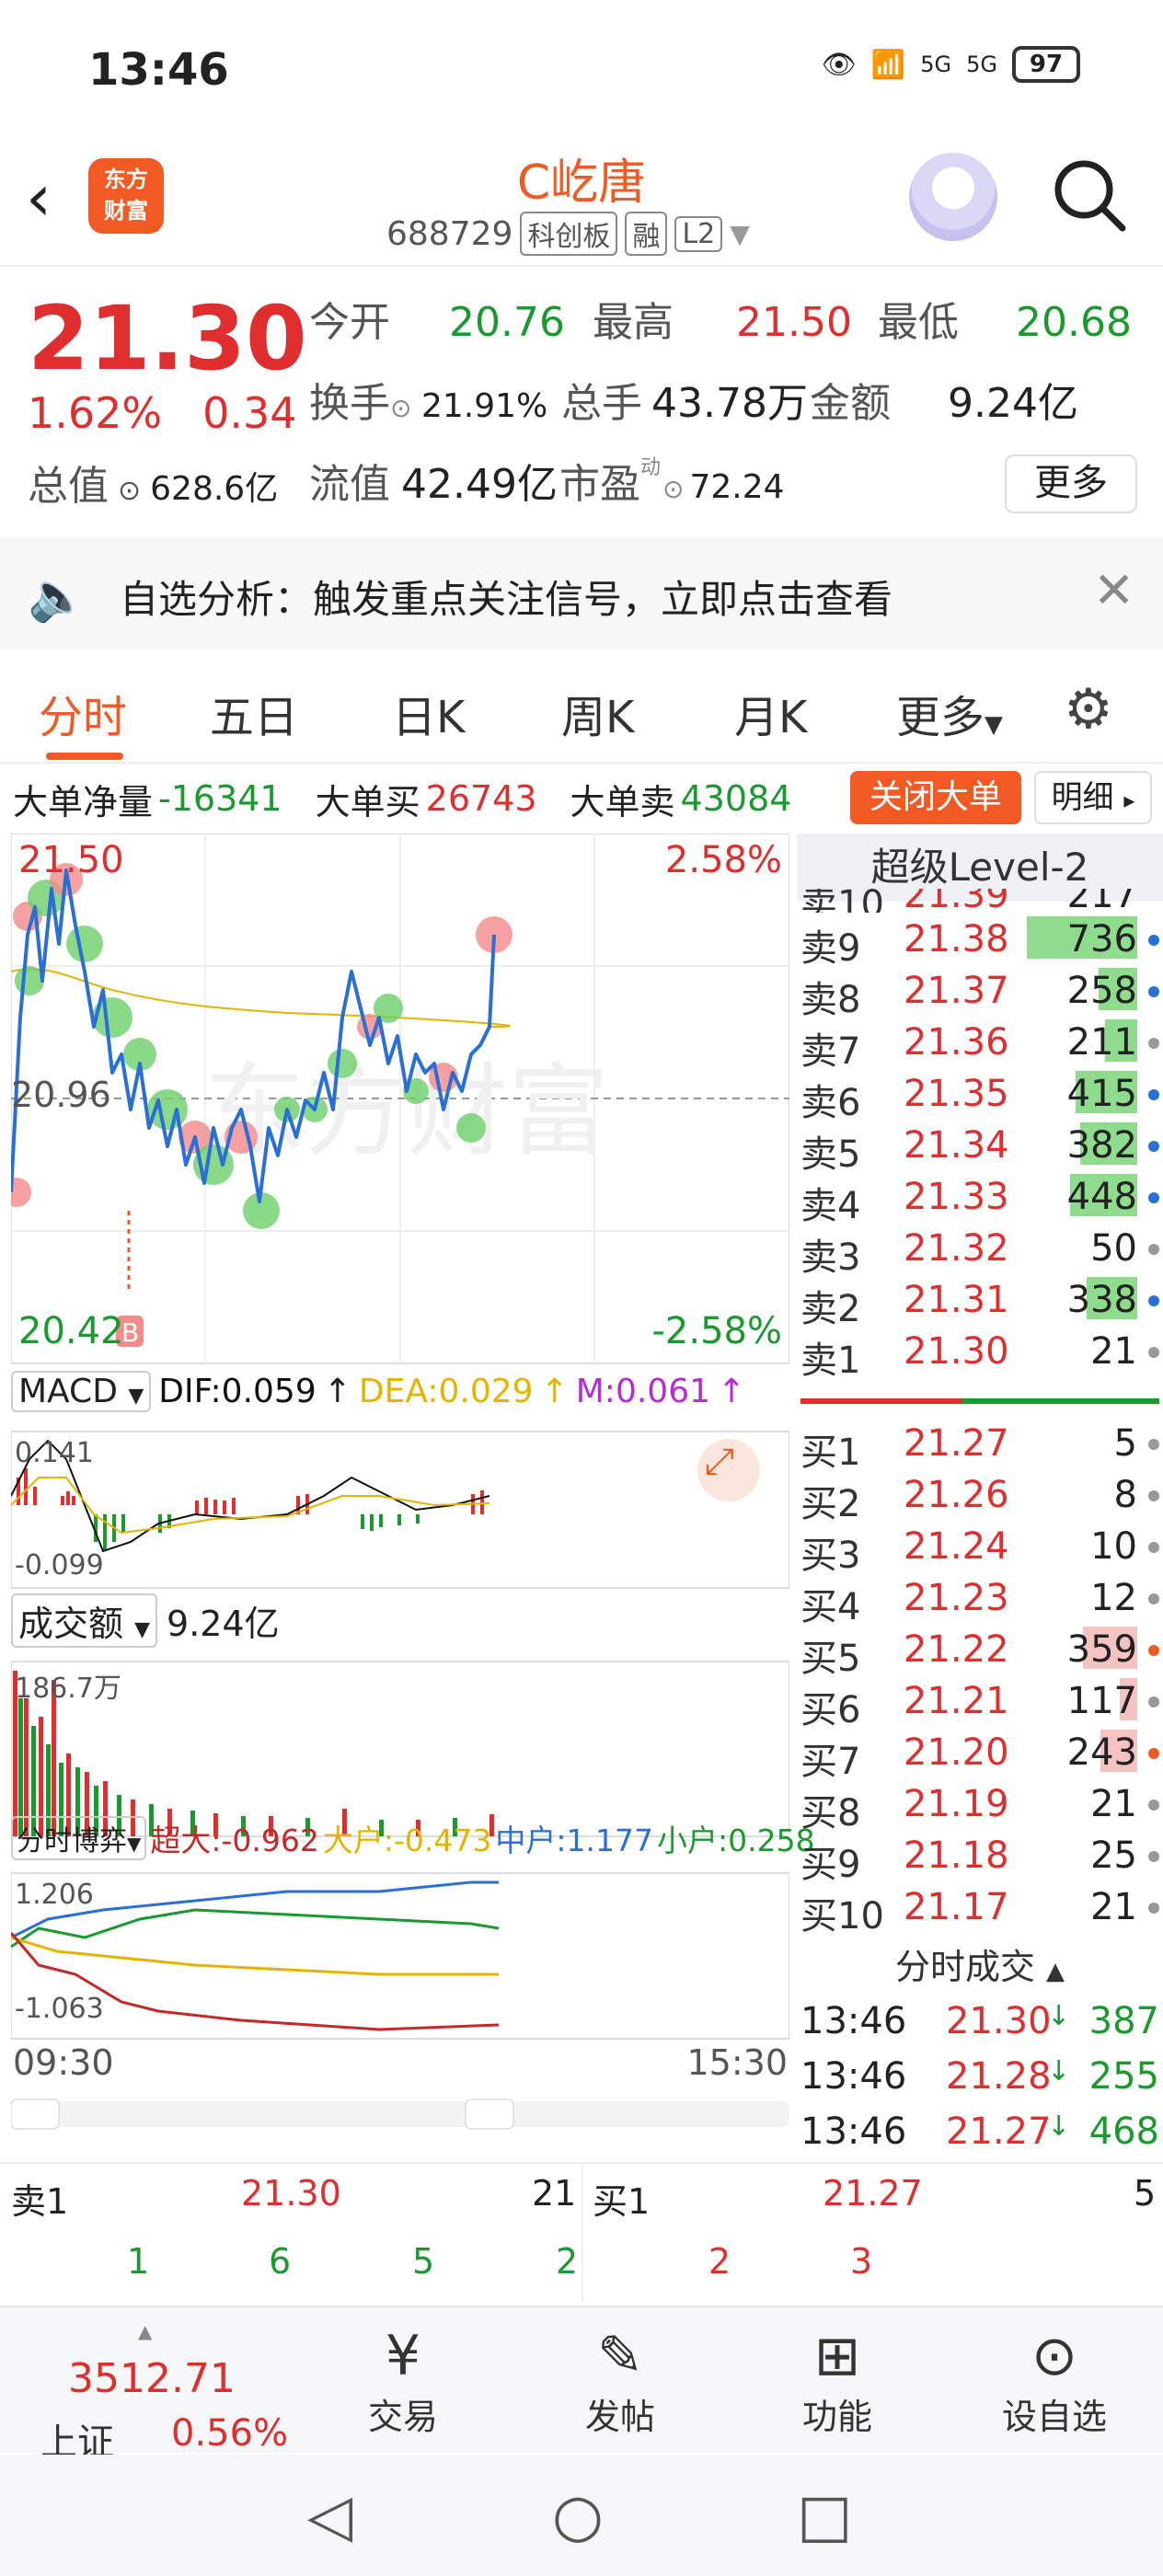 The height and width of the screenshot is (2576, 1163). What do you see at coordinates (919, 322) in the screenshot?
I see `low-label: 最低` at bounding box center [919, 322].